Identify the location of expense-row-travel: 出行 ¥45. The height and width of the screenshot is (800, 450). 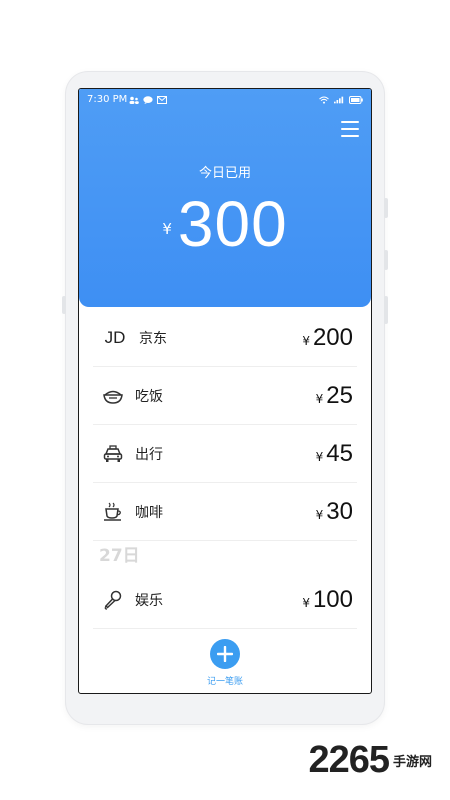
(225, 454).